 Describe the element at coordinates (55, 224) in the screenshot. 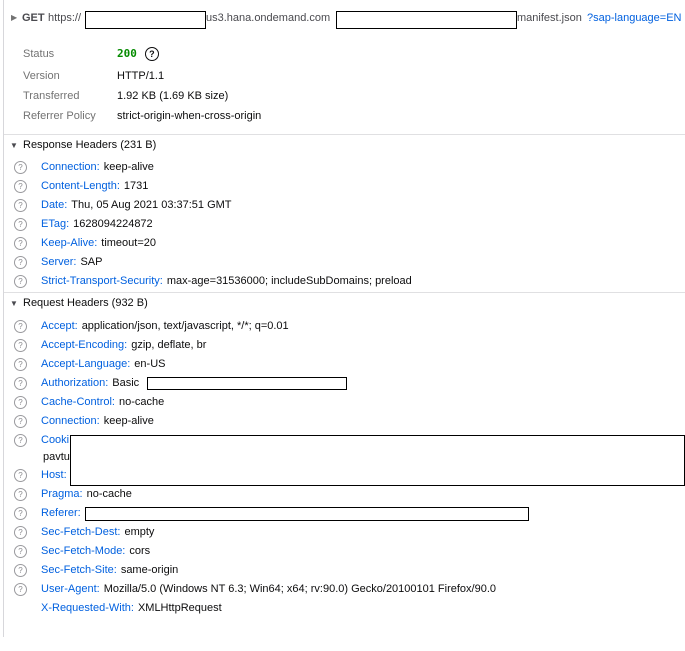

I see `header-name: ETag:` at that location.